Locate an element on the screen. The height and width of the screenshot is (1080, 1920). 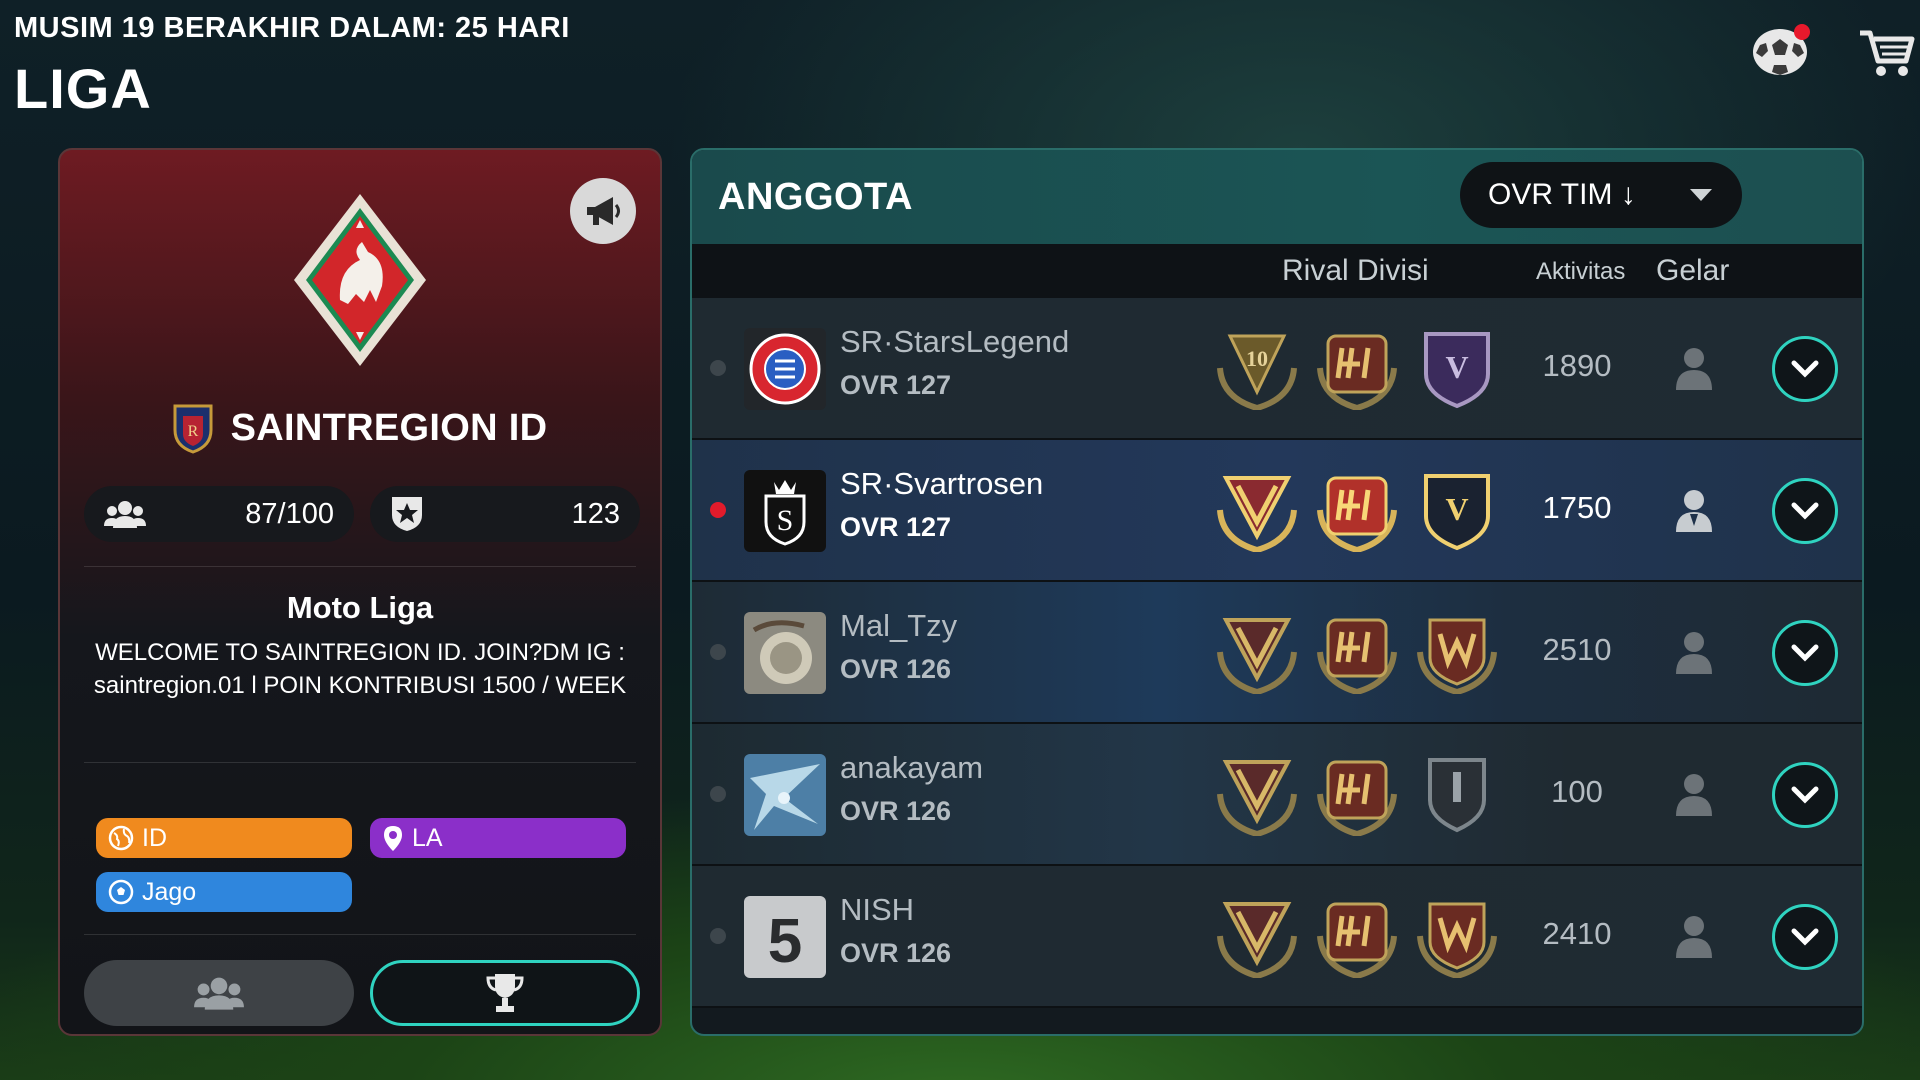
avatar: S is located at coordinates (785, 511).